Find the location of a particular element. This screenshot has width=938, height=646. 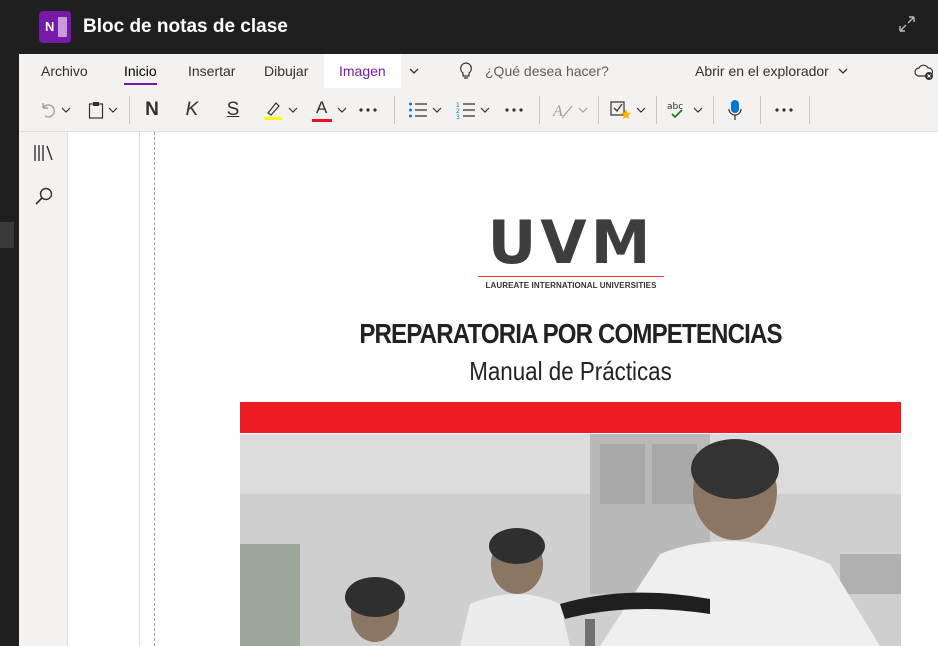

uvm-logo-text: UVM is located at coordinates (571, 243).